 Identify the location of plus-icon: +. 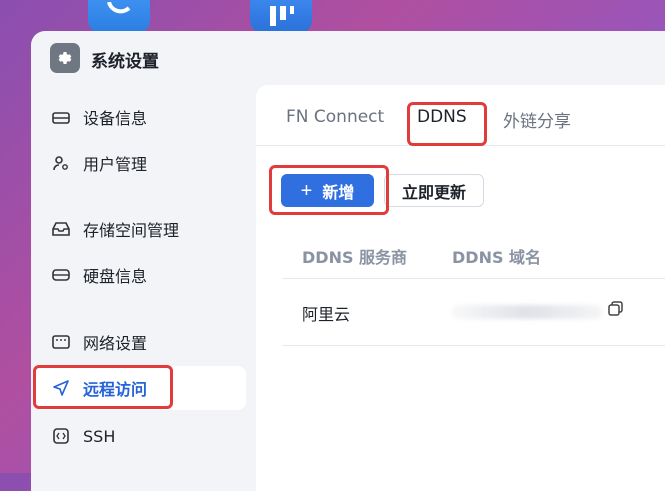
(306, 190).